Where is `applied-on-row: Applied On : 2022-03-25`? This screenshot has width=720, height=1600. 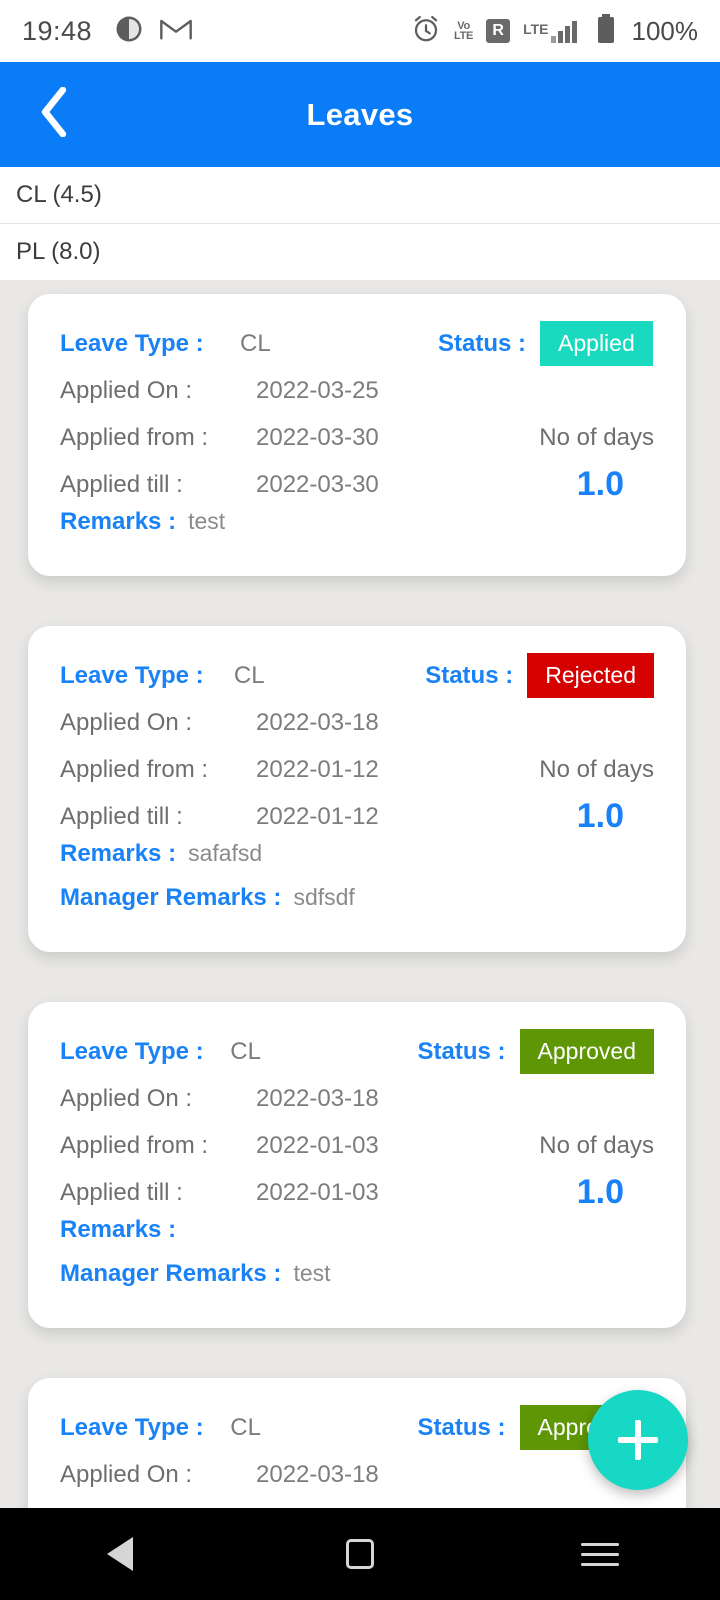 applied-on-row: Applied On : 2022-03-25 is located at coordinates (357, 390).